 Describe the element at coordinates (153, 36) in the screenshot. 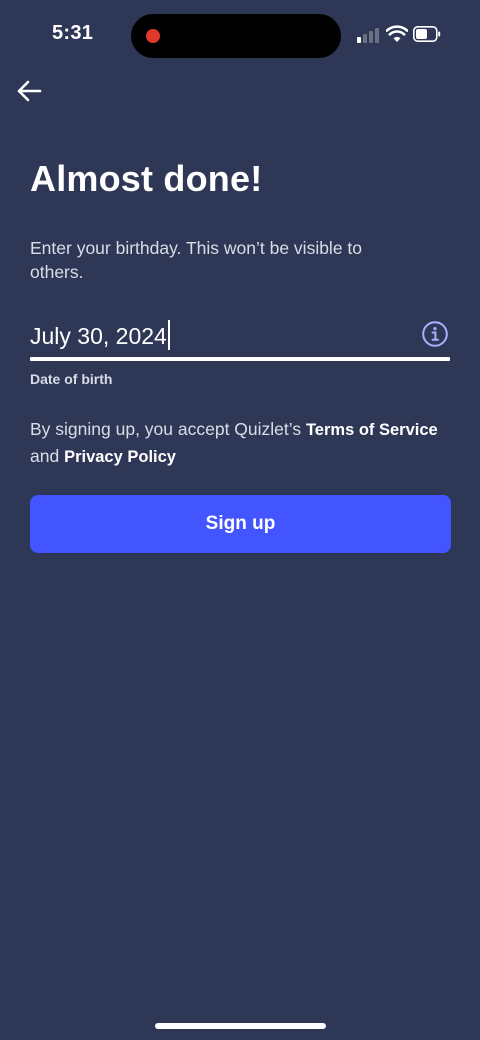

I see `recording-dot-icon` at that location.